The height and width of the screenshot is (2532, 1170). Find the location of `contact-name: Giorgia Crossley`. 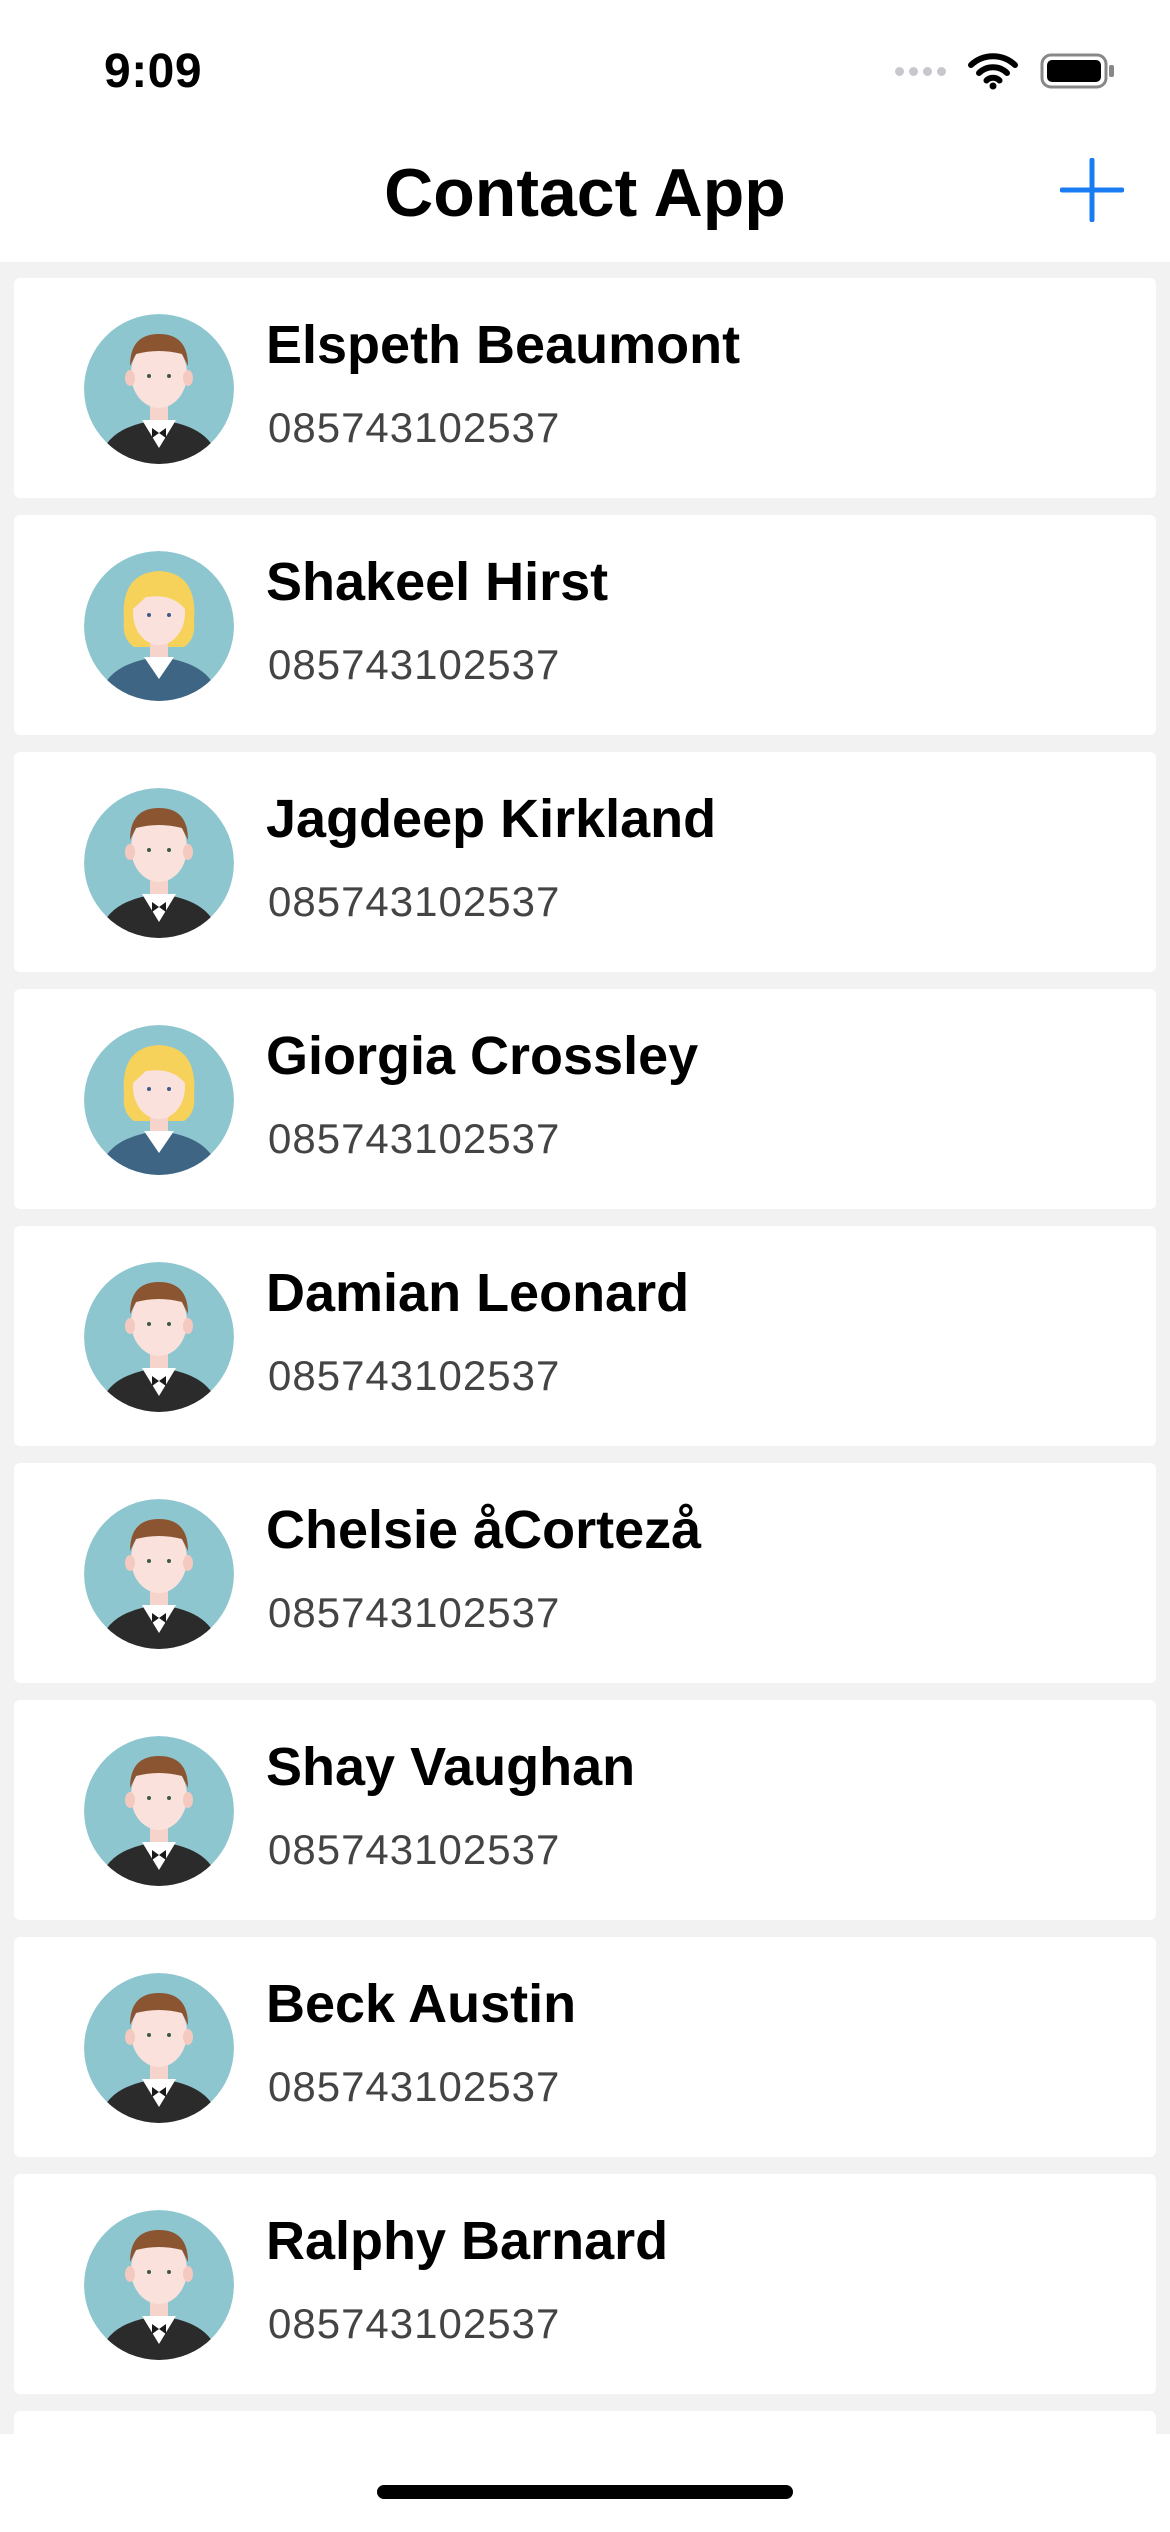

contact-name: Giorgia Crossley is located at coordinates (482, 1056).